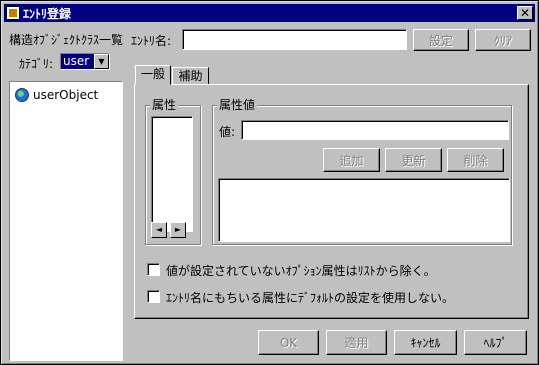 The height and width of the screenshot is (365, 539). I want to click on no-default-label: ｴﾝﾄﾘ名にもちいる属性にﾃﾞﾌｫﾙﾄの設定を使用しない。, so click(310, 298).